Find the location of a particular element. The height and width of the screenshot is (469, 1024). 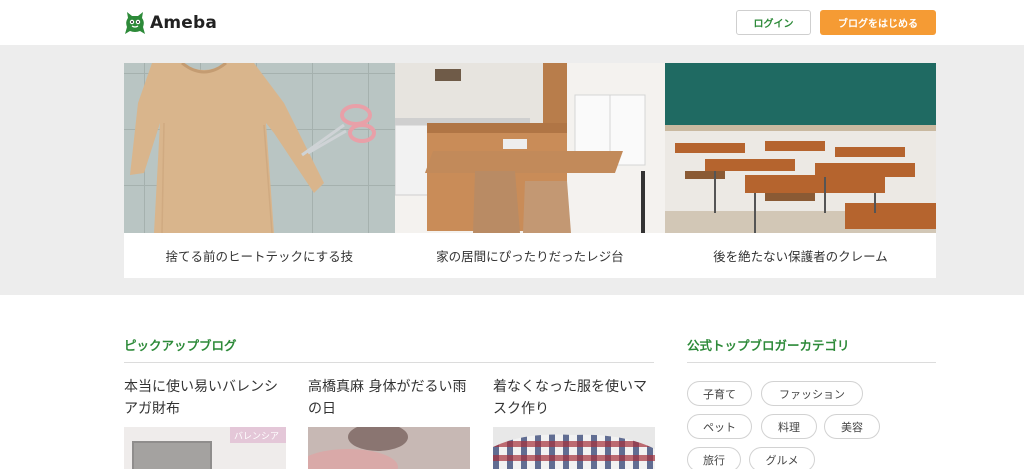

pickup-item-title: 高橋真麻 身体がだるい雨の日 is located at coordinates (387, 398).